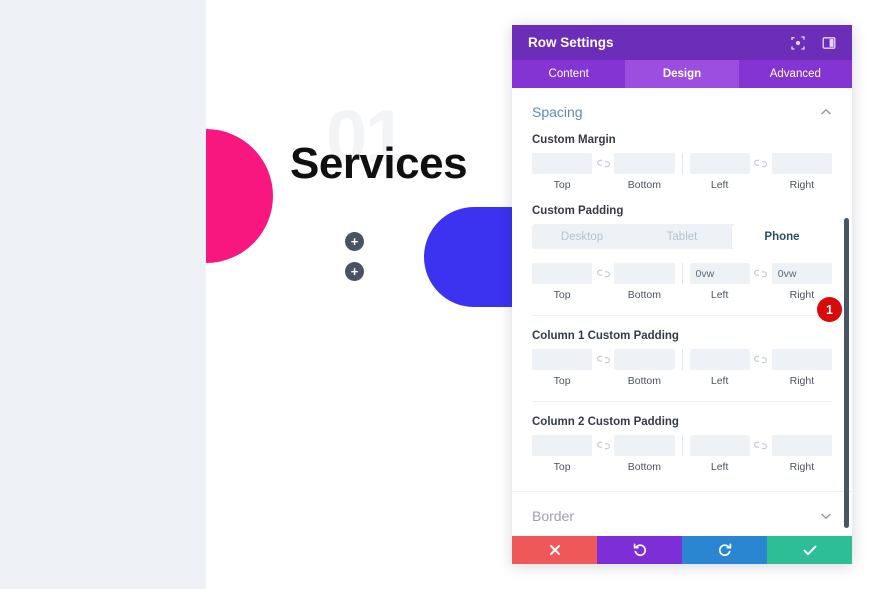 This screenshot has height=589, width=880. I want to click on custom-padding-bottom-label: Bottom, so click(644, 295).